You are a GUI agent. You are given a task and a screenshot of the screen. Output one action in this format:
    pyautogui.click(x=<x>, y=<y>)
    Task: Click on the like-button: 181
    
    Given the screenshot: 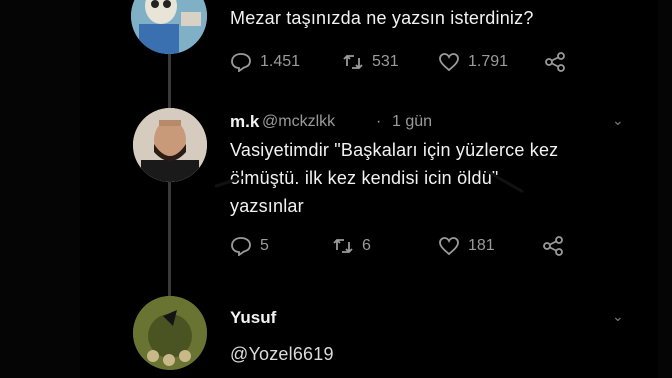 What is the action you would take?
    pyautogui.click(x=490, y=246)
    